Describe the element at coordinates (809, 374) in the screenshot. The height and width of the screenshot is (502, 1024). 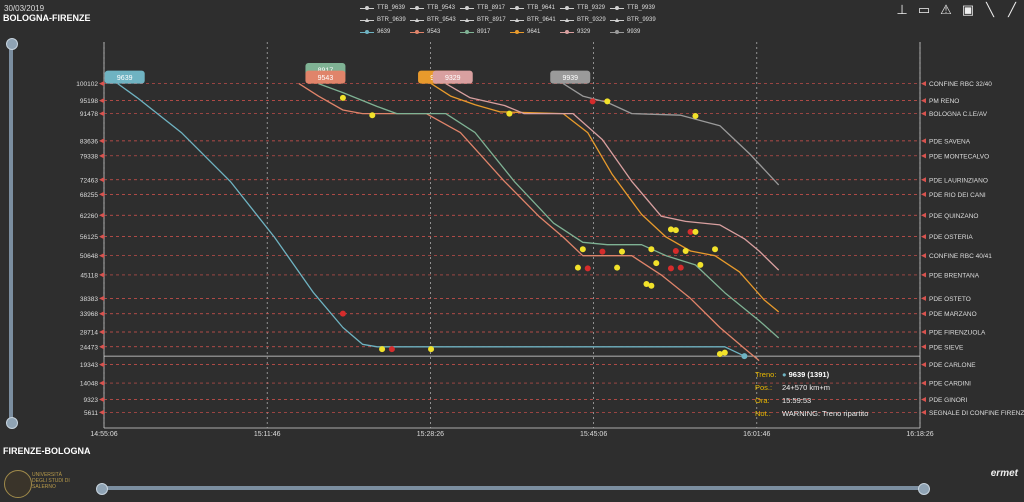
I see `tooltip-train-value: 9639 (1391)` at that location.